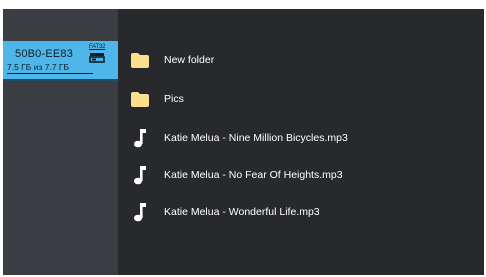 This screenshot has width=486, height=277. What do you see at coordinates (44, 54) in the screenshot?
I see `drive-name: 50B0-EE83` at bounding box center [44, 54].